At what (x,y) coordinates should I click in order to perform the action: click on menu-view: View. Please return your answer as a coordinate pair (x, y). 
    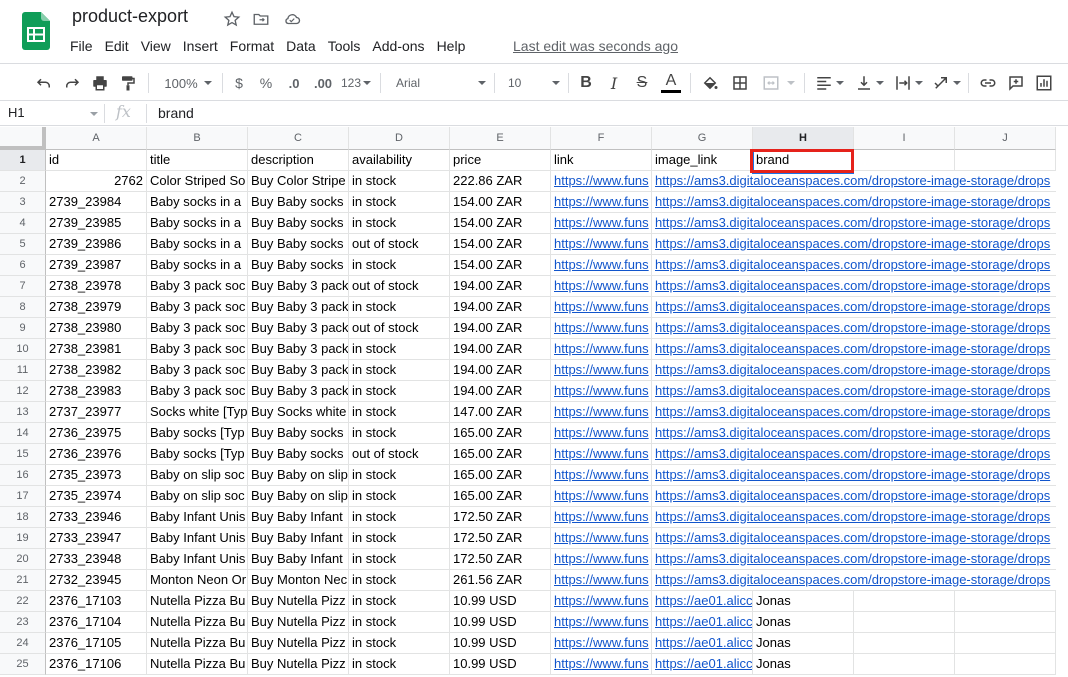
    Looking at the image, I should click on (156, 46).